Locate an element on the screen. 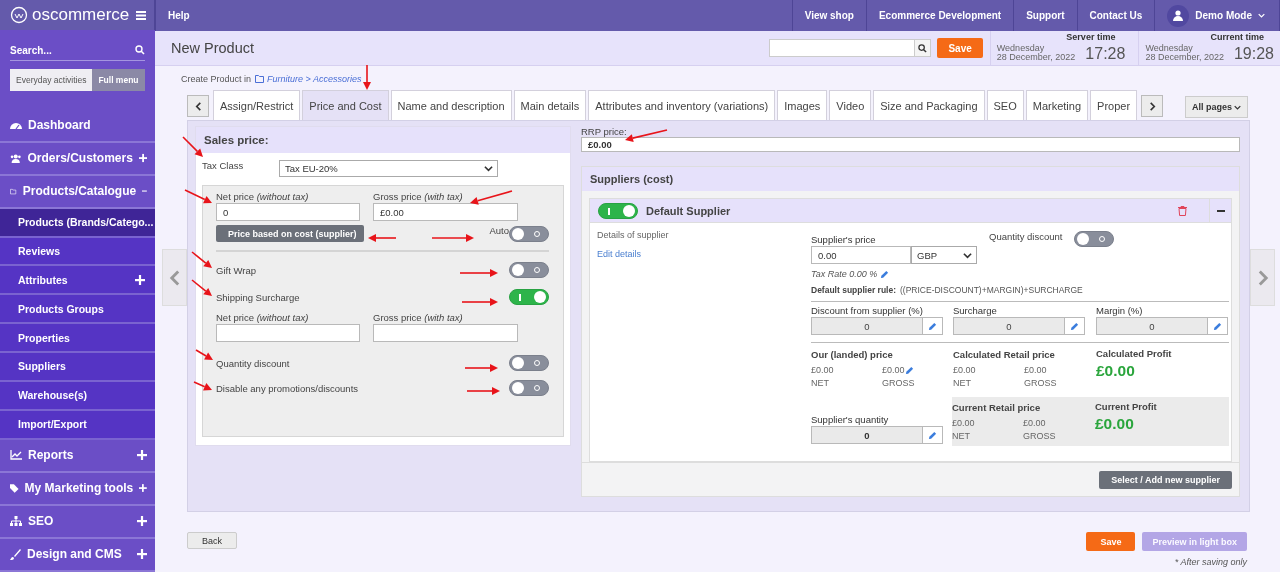 The image size is (1280, 572). menu-mode-tab: Everyday activities is located at coordinates (51, 80).